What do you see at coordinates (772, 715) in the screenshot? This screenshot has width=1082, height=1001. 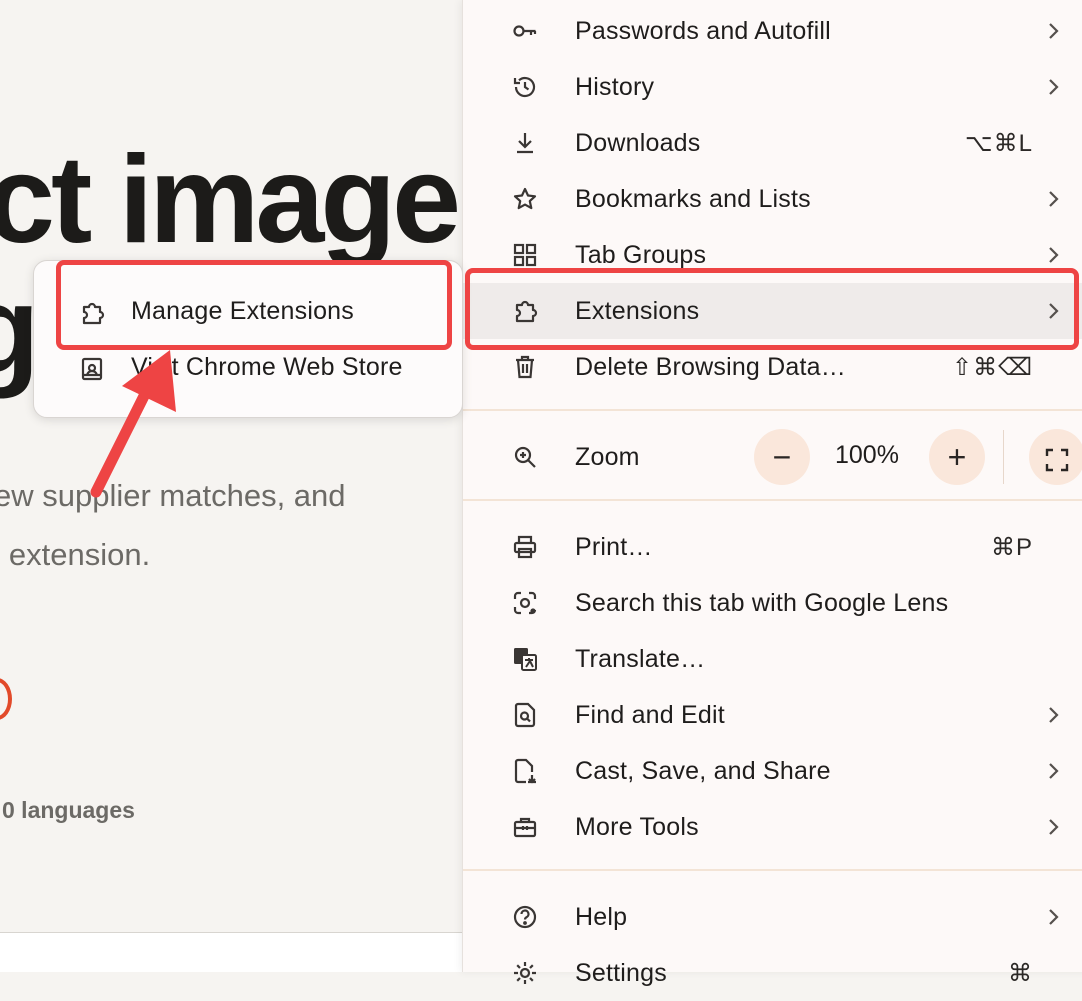 I see `menu-item-find-and-edit: Find and Edit` at bounding box center [772, 715].